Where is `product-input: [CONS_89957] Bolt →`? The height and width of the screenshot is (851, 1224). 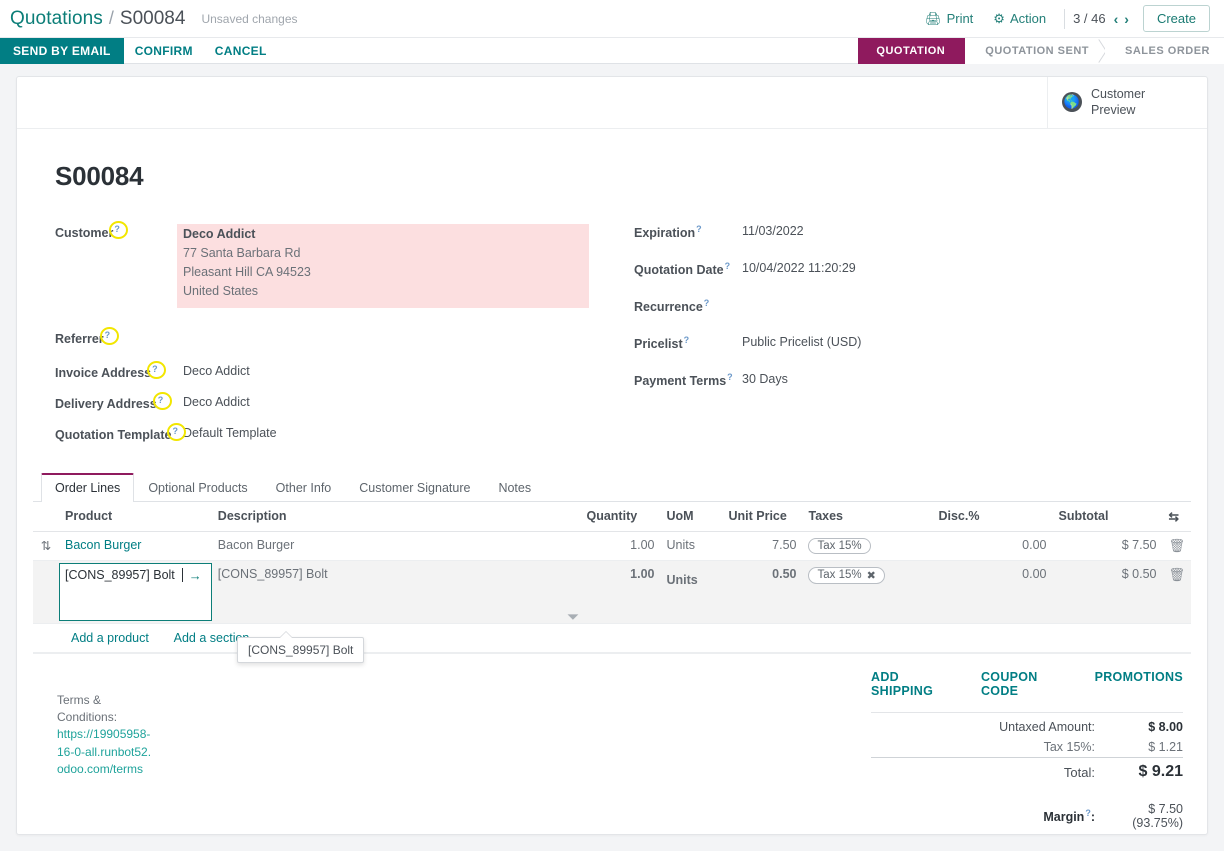
product-input: [CONS_89957] Bolt → is located at coordinates (135, 591).